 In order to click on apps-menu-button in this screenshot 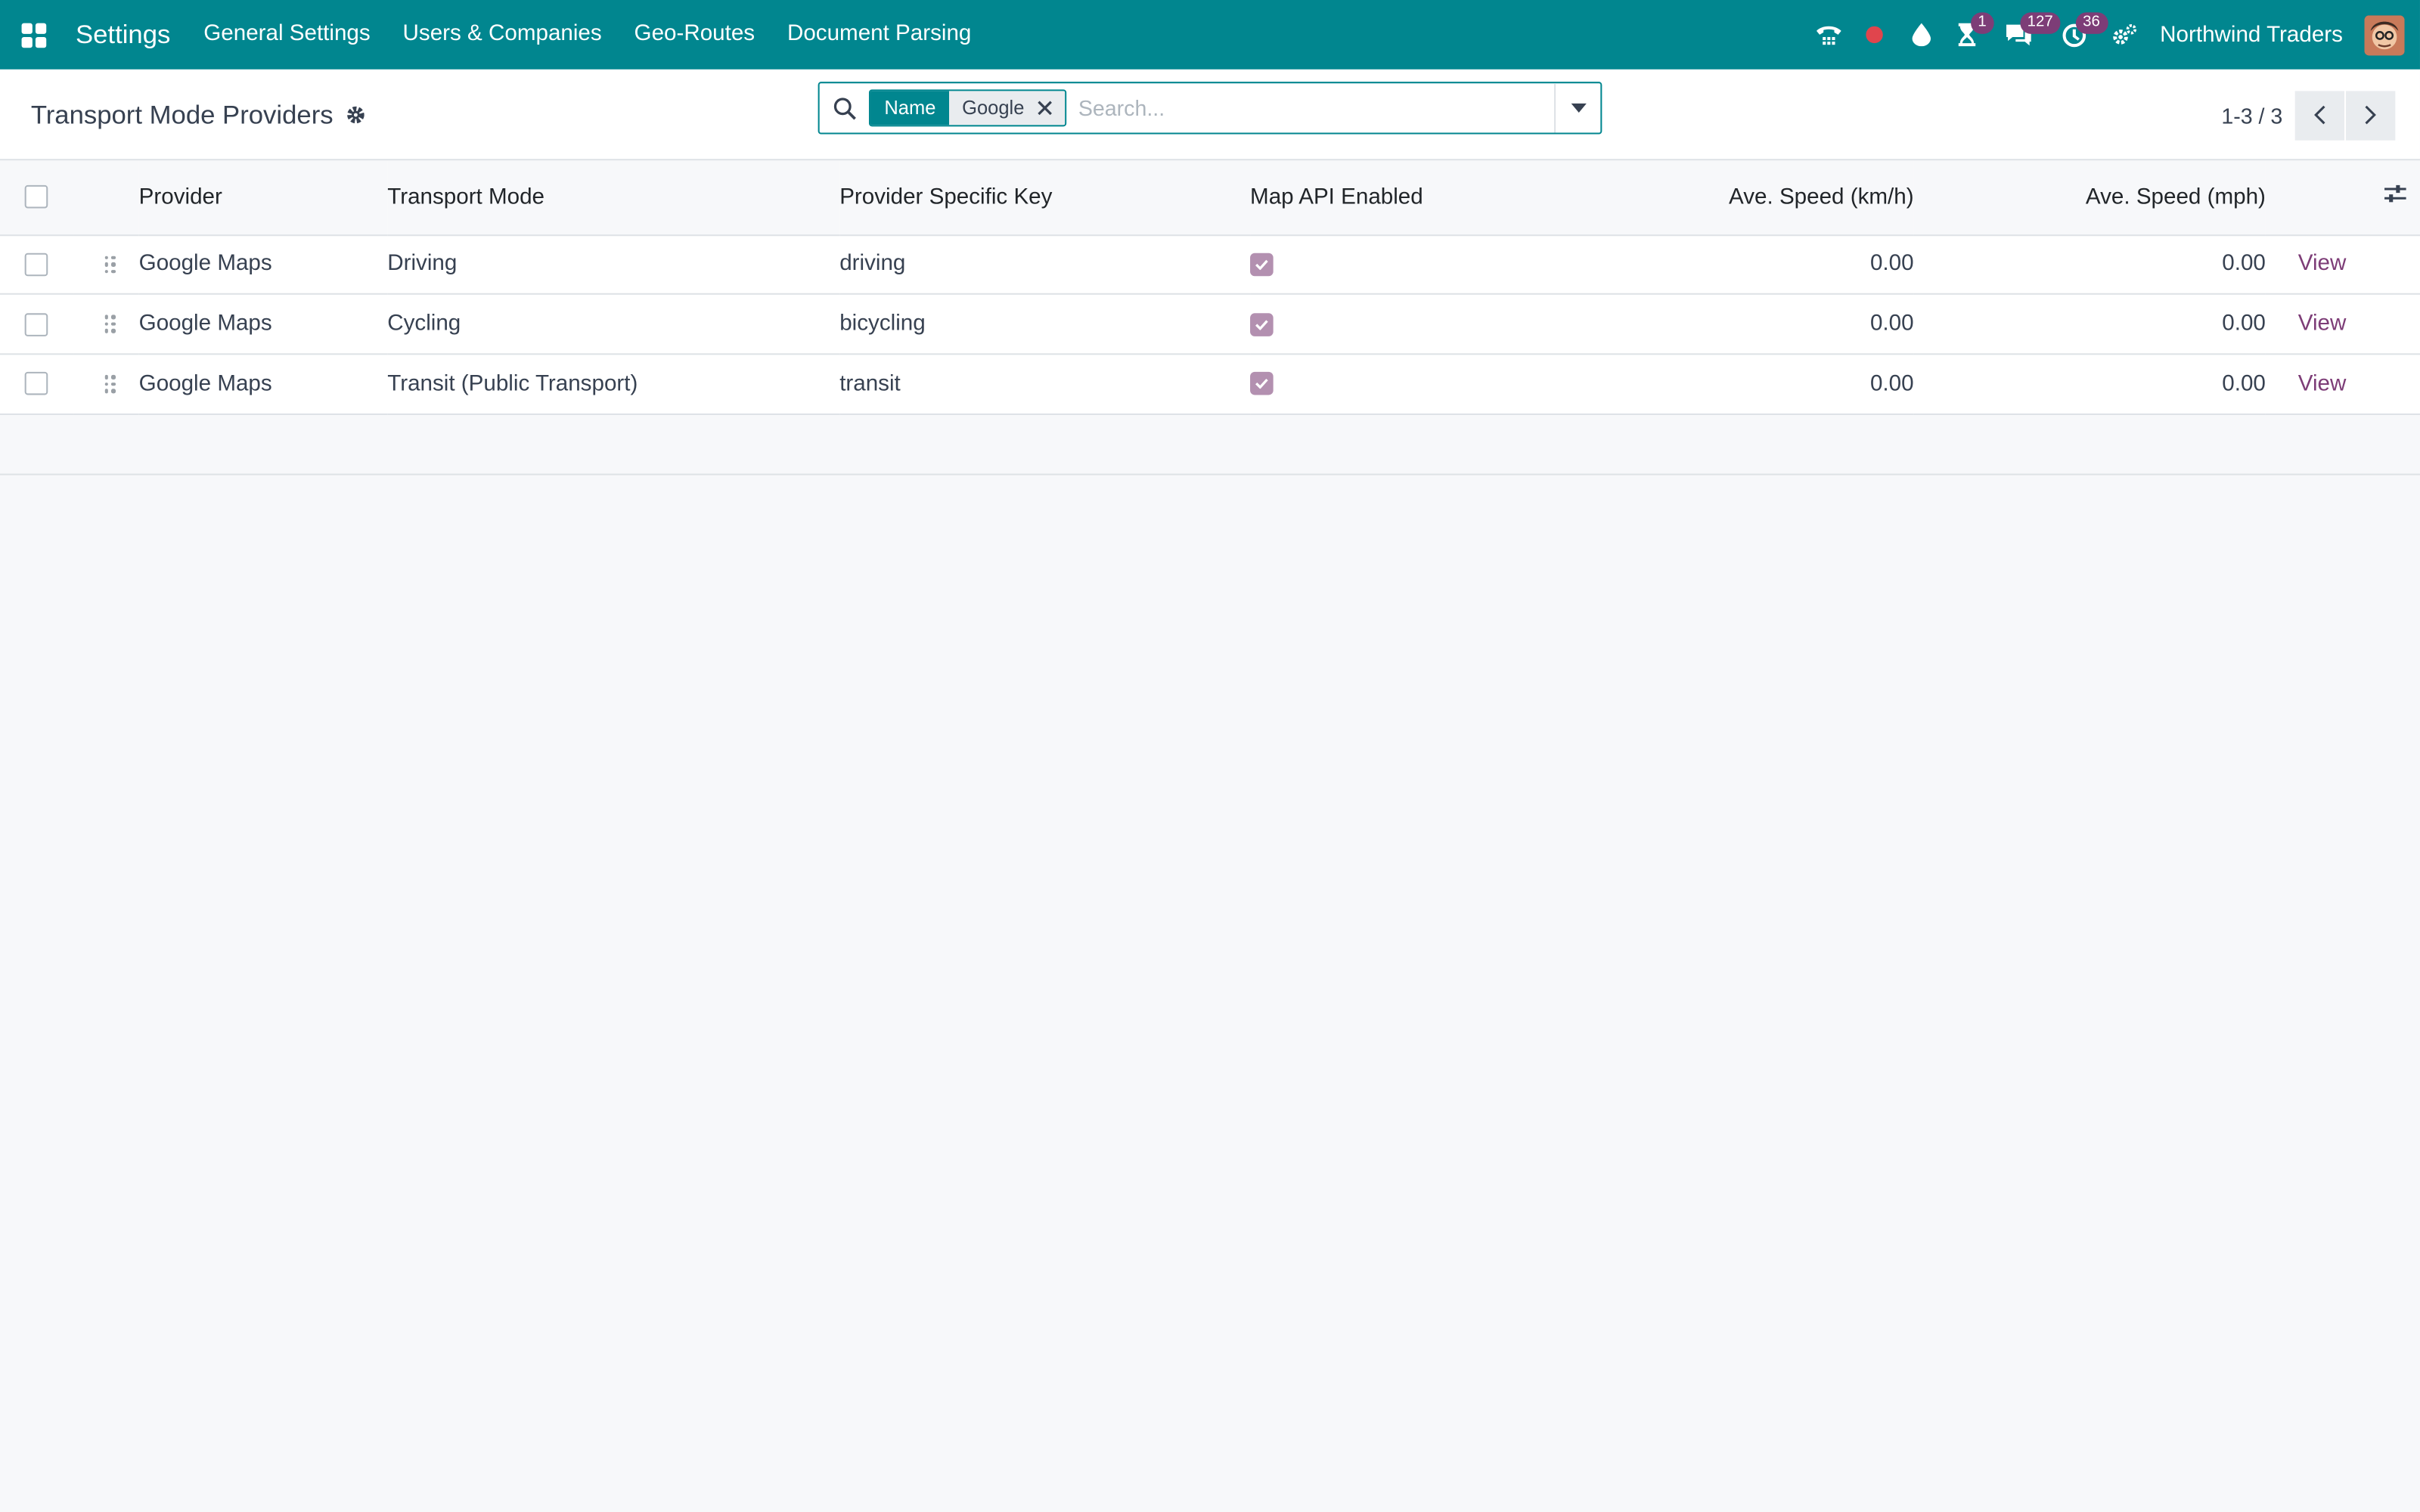, I will do `click(34, 35)`.